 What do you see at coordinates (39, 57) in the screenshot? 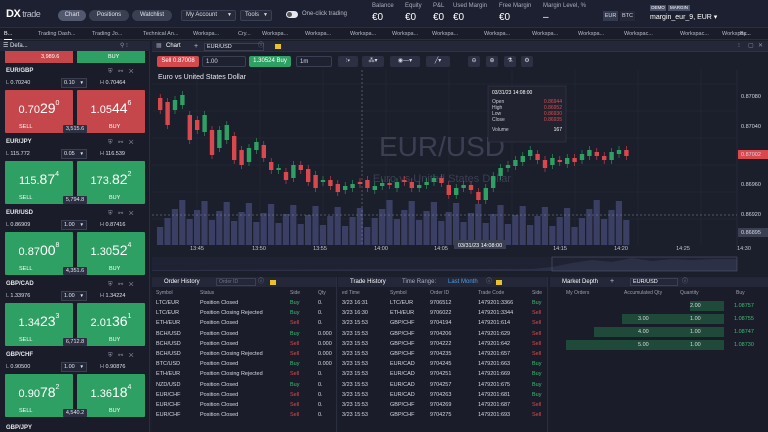
I see `sell-button` at bounding box center [39, 57].